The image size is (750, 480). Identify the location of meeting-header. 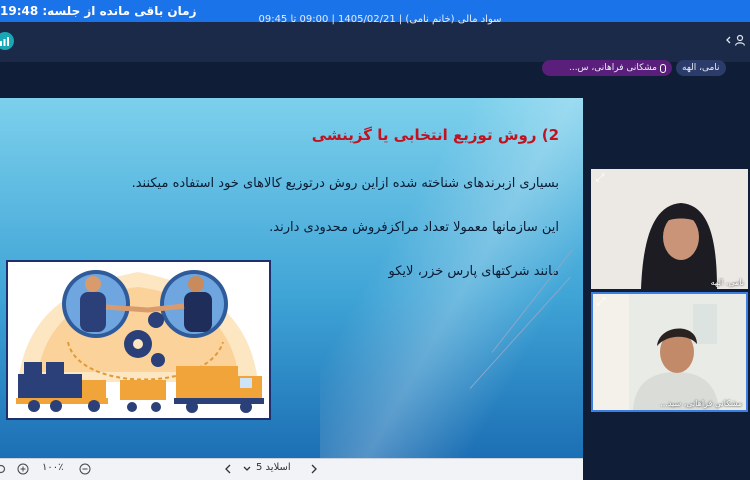
(375, 42).